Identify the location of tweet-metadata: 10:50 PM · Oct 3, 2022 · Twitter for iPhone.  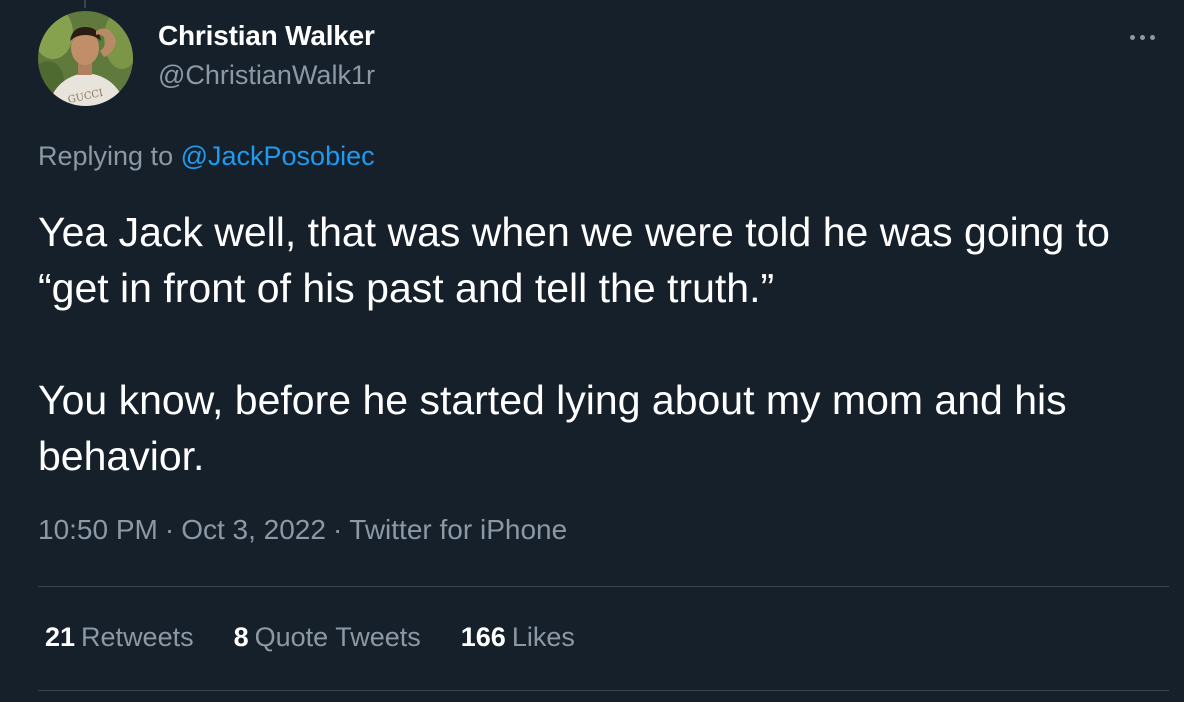
(302, 530).